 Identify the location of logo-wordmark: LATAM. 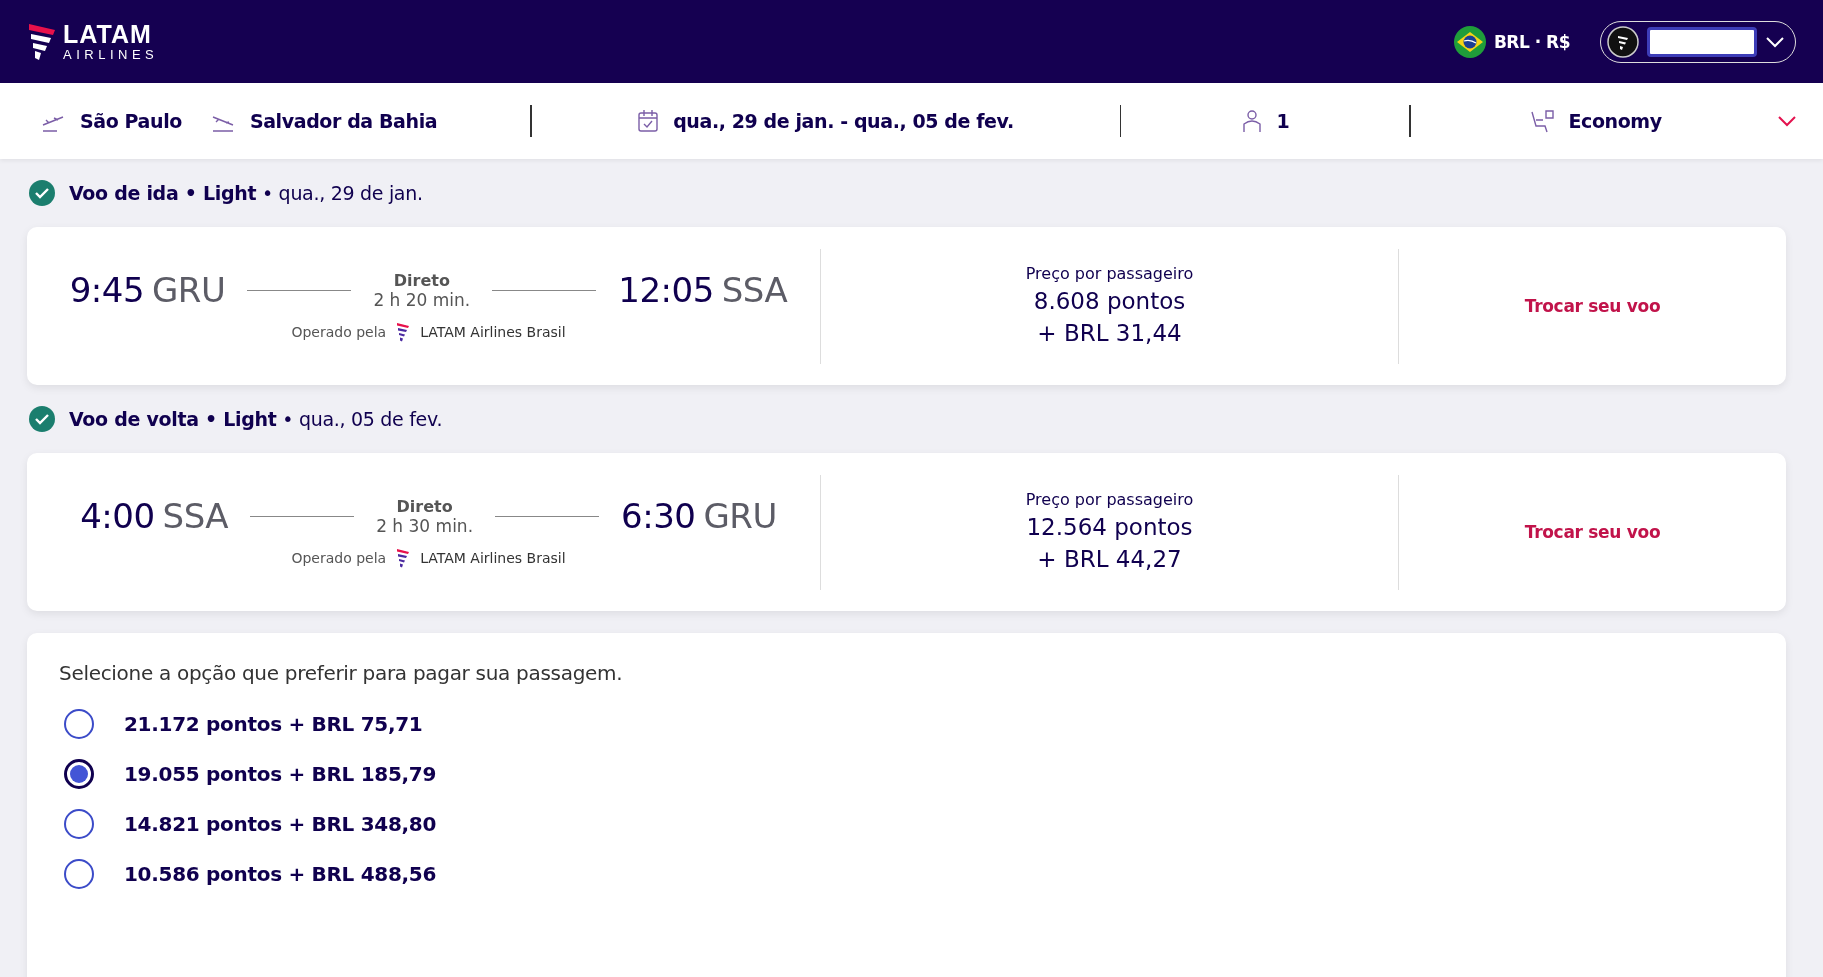
(108, 33).